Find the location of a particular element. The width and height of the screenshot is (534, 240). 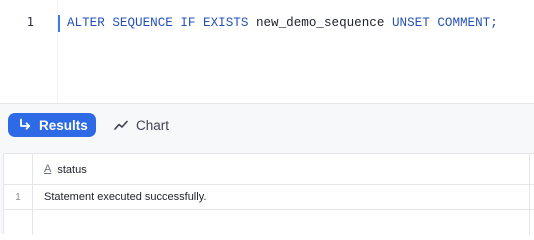

arrow-return-icon is located at coordinates (25, 124).